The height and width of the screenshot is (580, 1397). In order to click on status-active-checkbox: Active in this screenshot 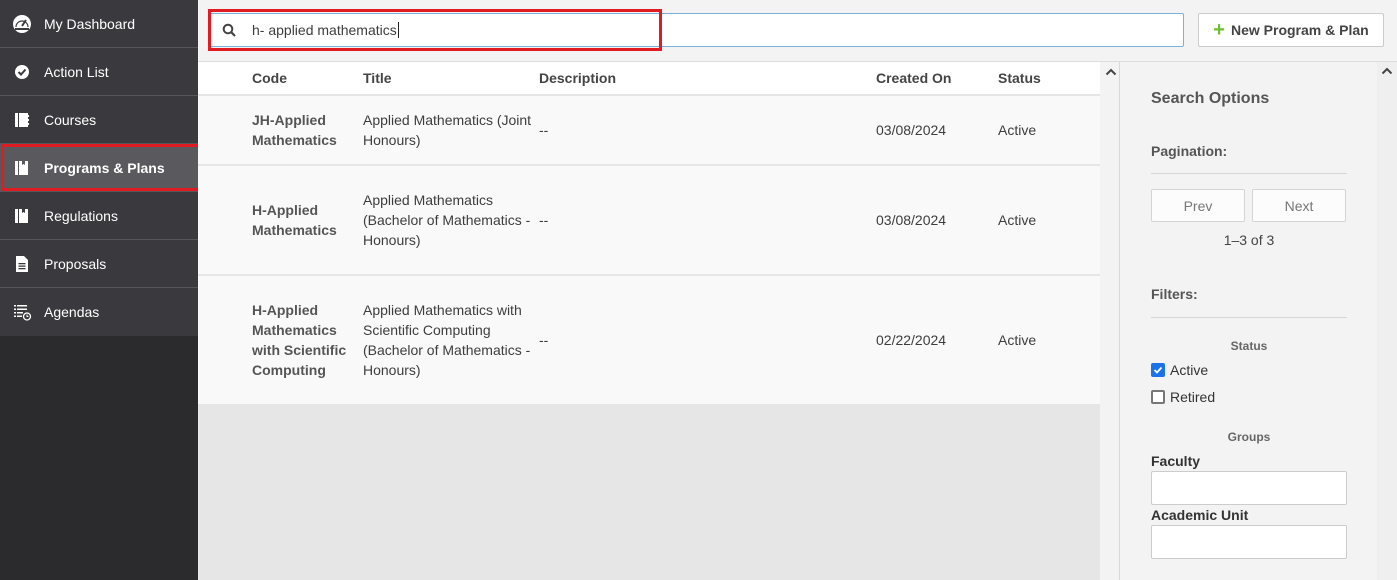, I will do `click(1179, 370)`.